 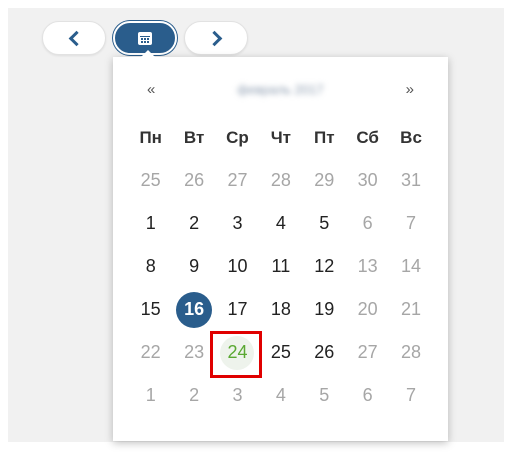 I want to click on day-cell: 13, so click(x=367, y=266).